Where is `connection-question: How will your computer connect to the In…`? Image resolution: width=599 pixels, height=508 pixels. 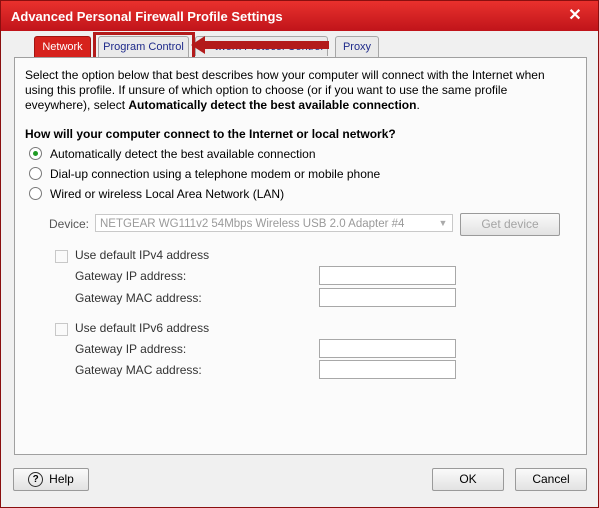 connection-question: How will your computer connect to the In… is located at coordinates (210, 134).